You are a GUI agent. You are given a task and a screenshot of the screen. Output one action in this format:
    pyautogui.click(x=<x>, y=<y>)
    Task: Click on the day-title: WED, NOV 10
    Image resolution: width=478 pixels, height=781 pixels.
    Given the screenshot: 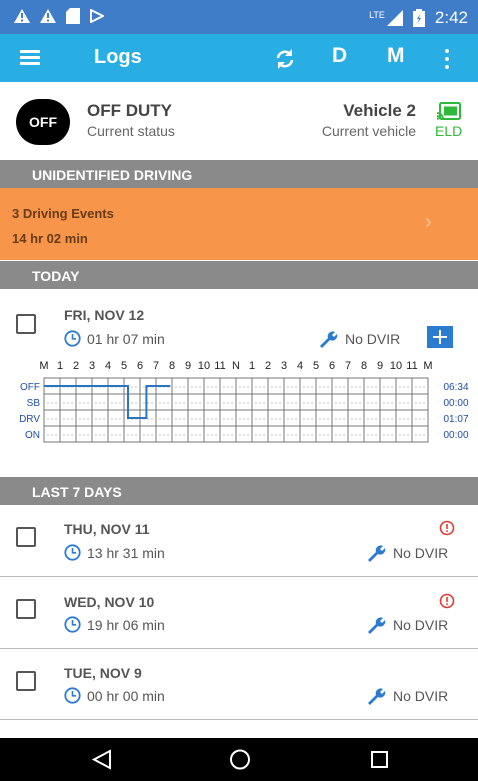 What is the action you would take?
    pyautogui.click(x=109, y=602)
    